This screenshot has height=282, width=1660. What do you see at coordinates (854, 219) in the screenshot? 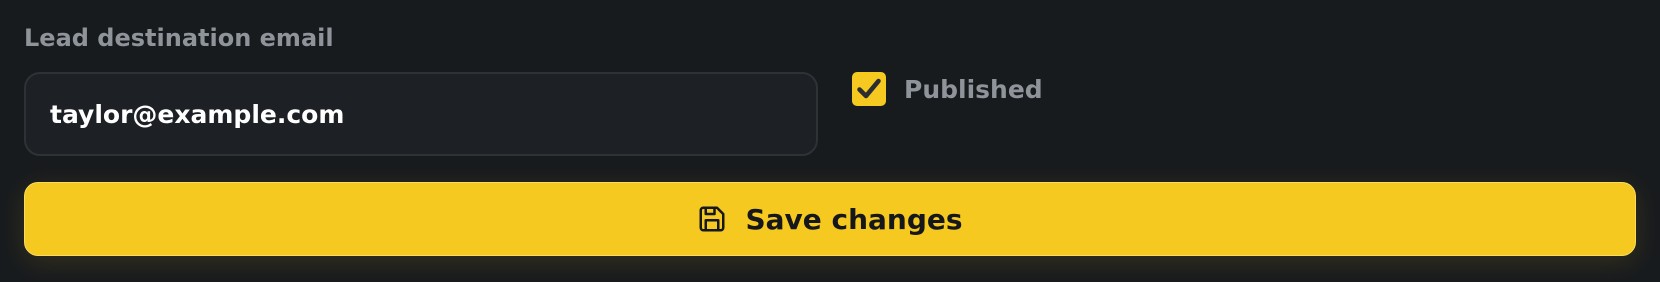
I see `save-button-label: Save changes` at bounding box center [854, 219].